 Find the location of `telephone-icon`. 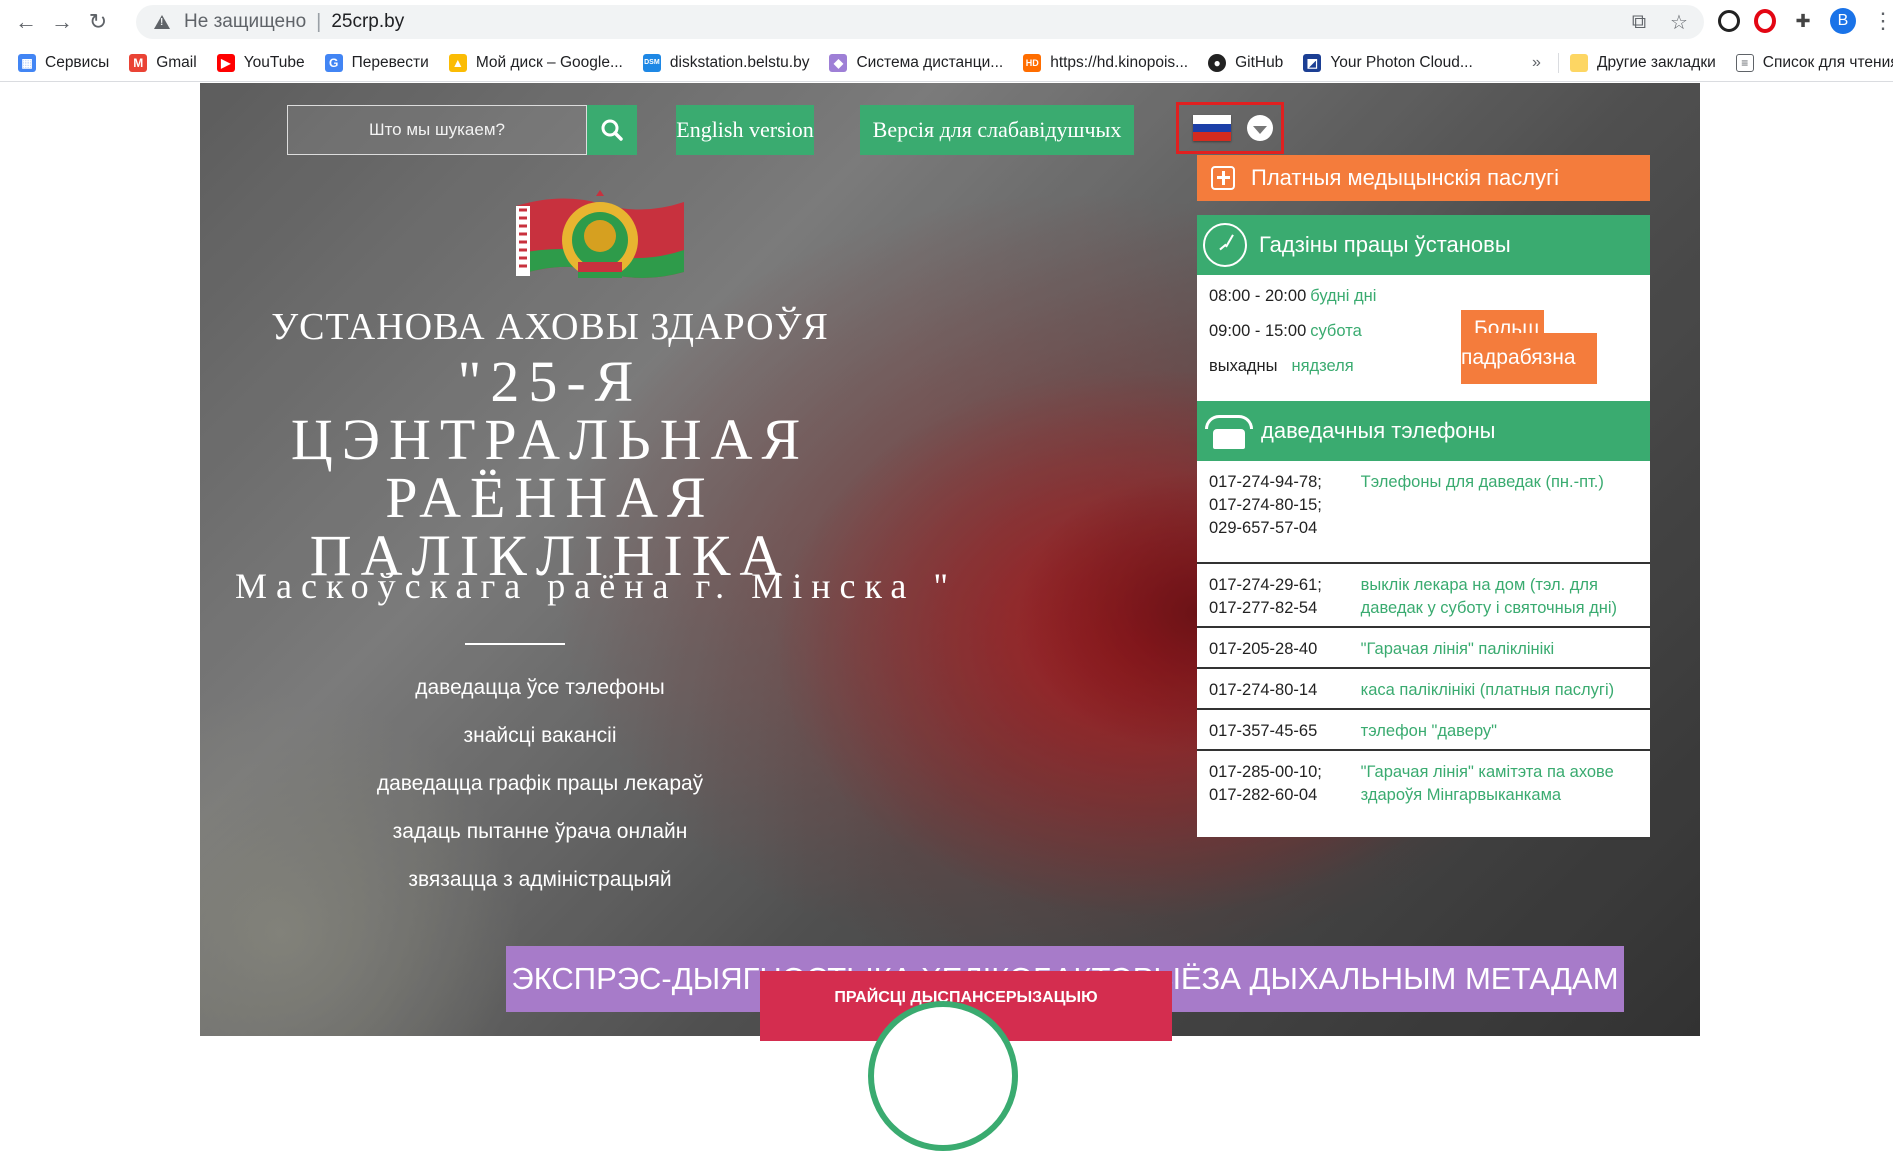

telephone-icon is located at coordinates (1229, 431).